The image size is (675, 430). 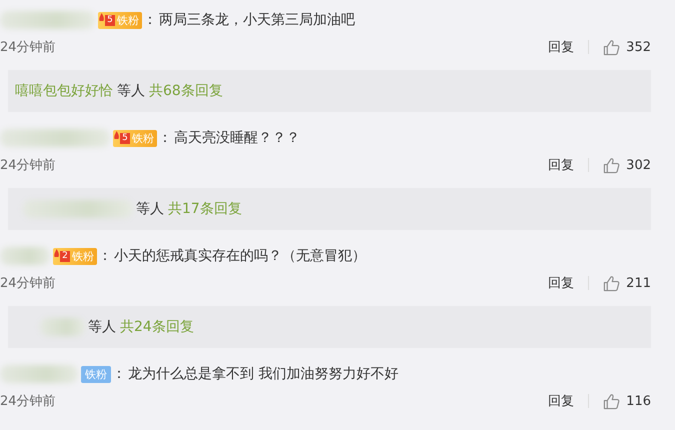 What do you see at coordinates (263, 374) in the screenshot?
I see `comment-text: 龙为什么总是拿不到 我们加油努努力好不好` at bounding box center [263, 374].